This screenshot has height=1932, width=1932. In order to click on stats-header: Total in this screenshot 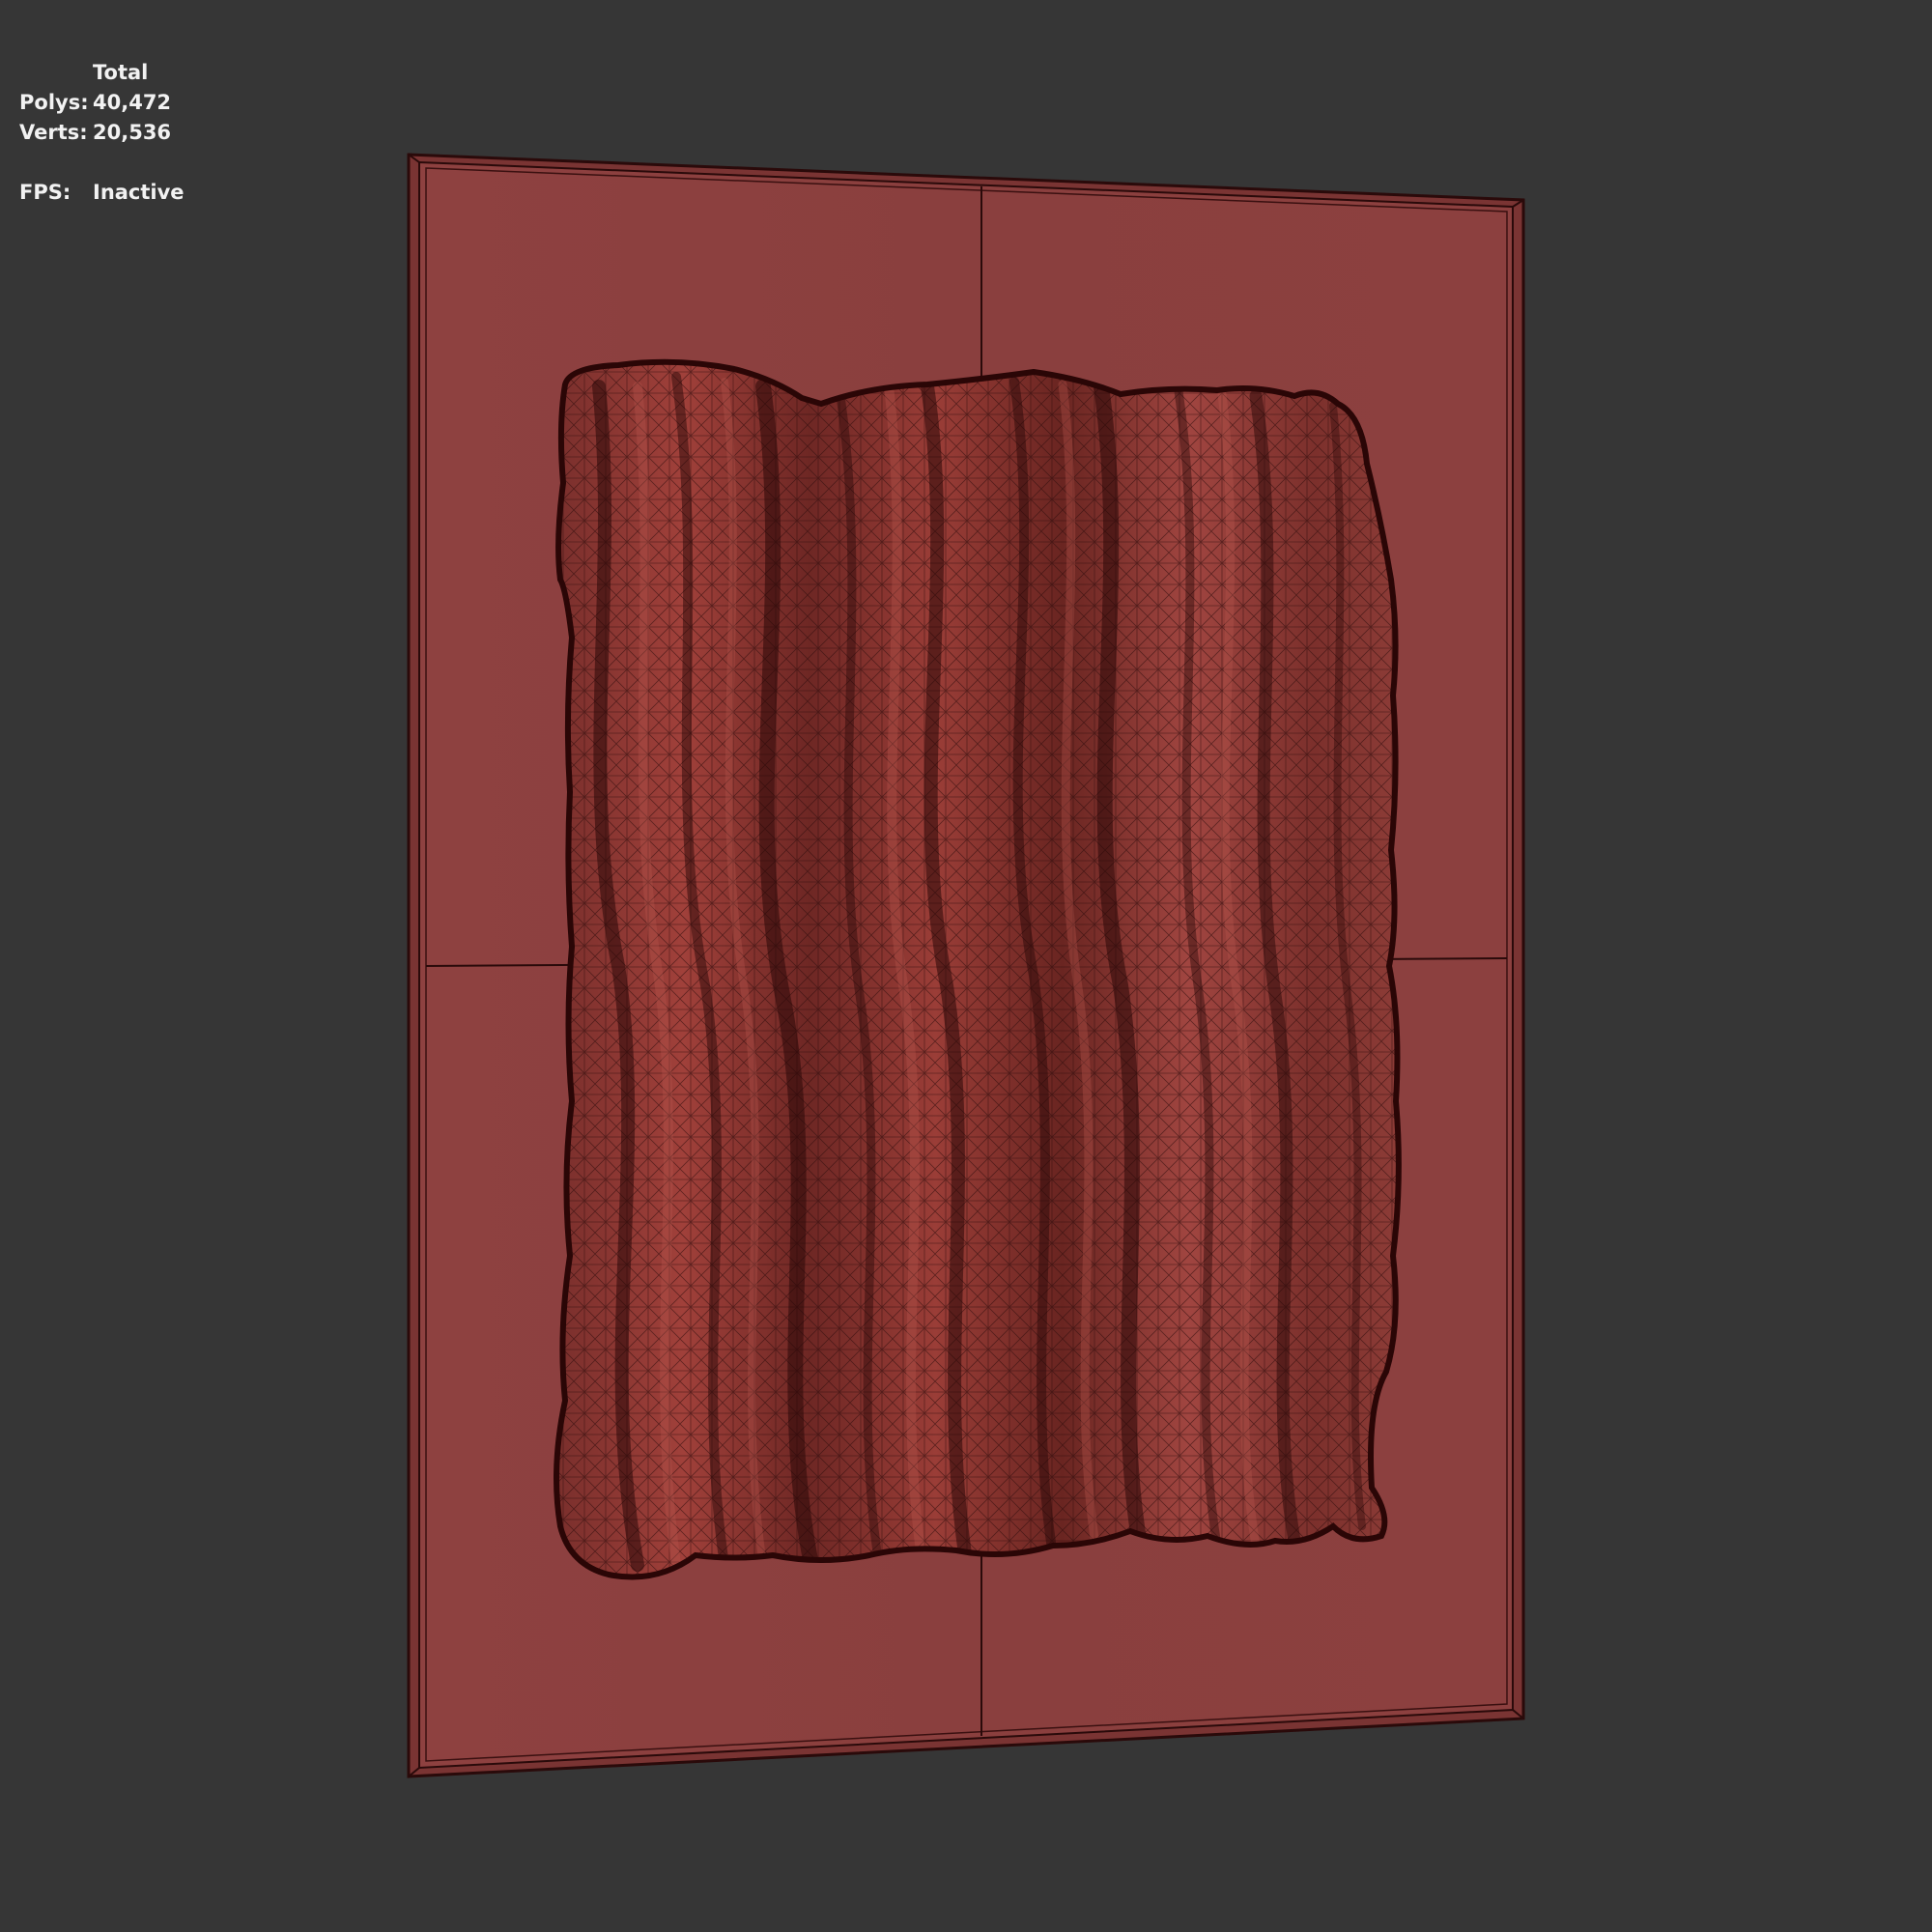, I will do `click(121, 72)`.